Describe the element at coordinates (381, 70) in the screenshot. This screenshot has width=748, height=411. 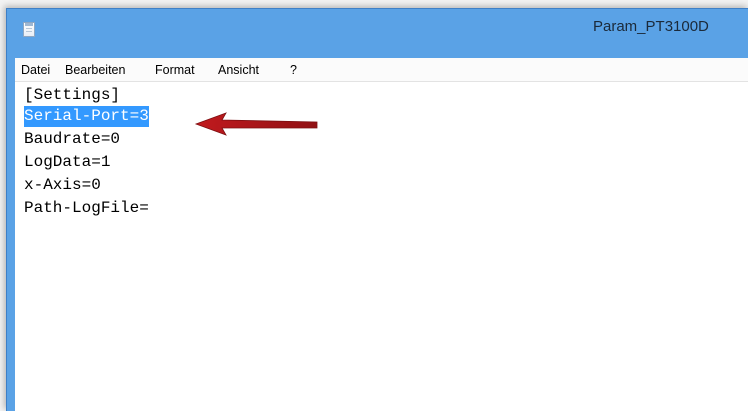
I see `menu-bar: Datei Bearbeiten Format Ansicht ?` at that location.